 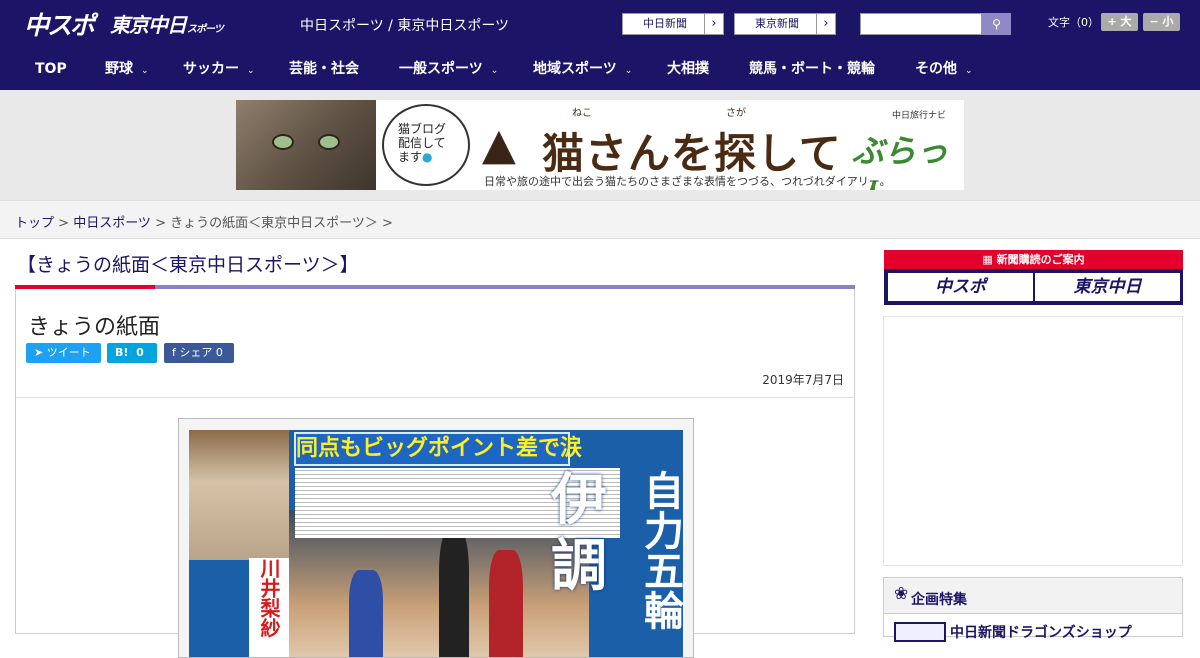 I want to click on facebook-label: シェア, so click(x=196, y=352).